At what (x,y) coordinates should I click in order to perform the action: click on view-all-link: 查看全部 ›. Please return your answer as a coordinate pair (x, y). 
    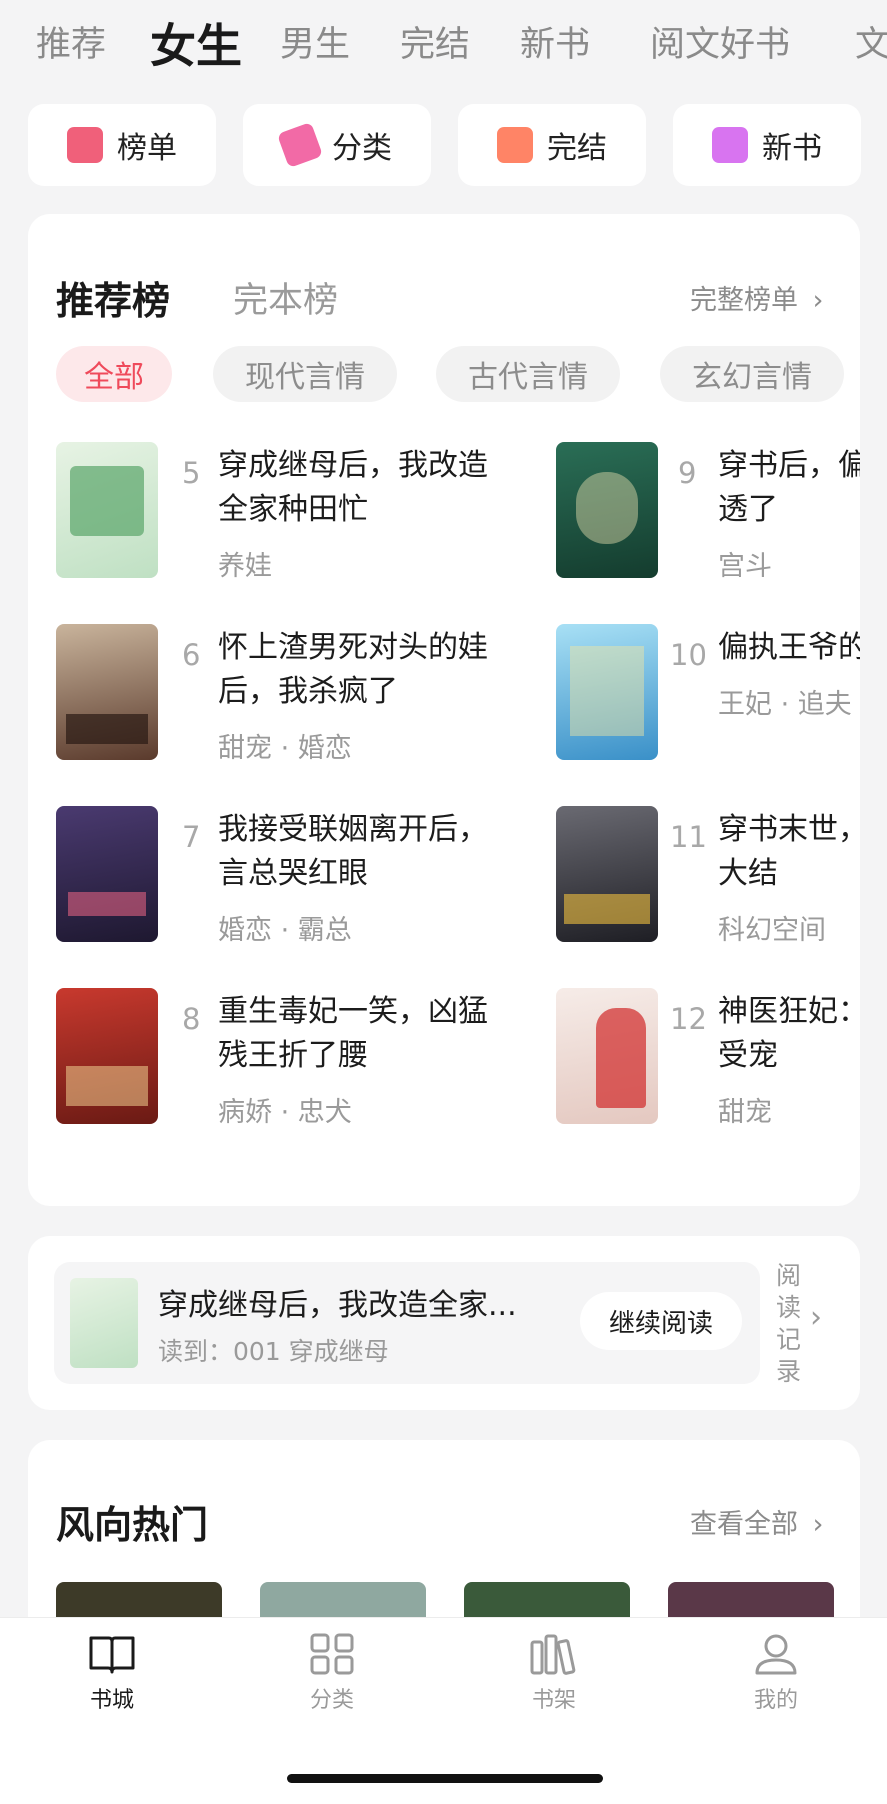
    Looking at the image, I should click on (756, 1521).